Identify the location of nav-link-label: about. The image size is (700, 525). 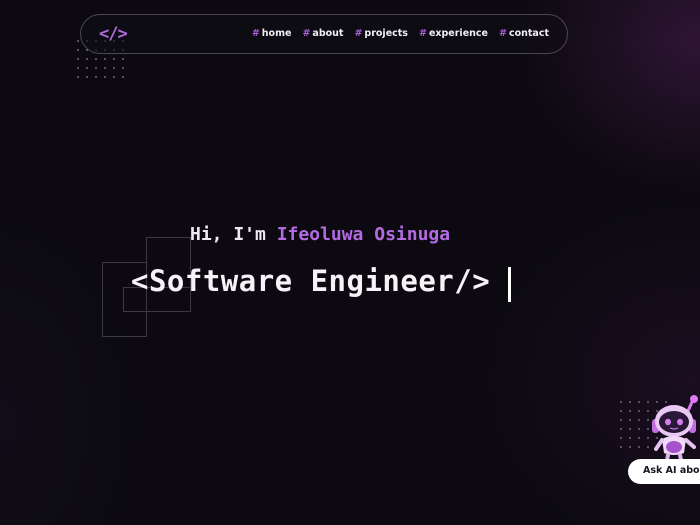
(328, 33).